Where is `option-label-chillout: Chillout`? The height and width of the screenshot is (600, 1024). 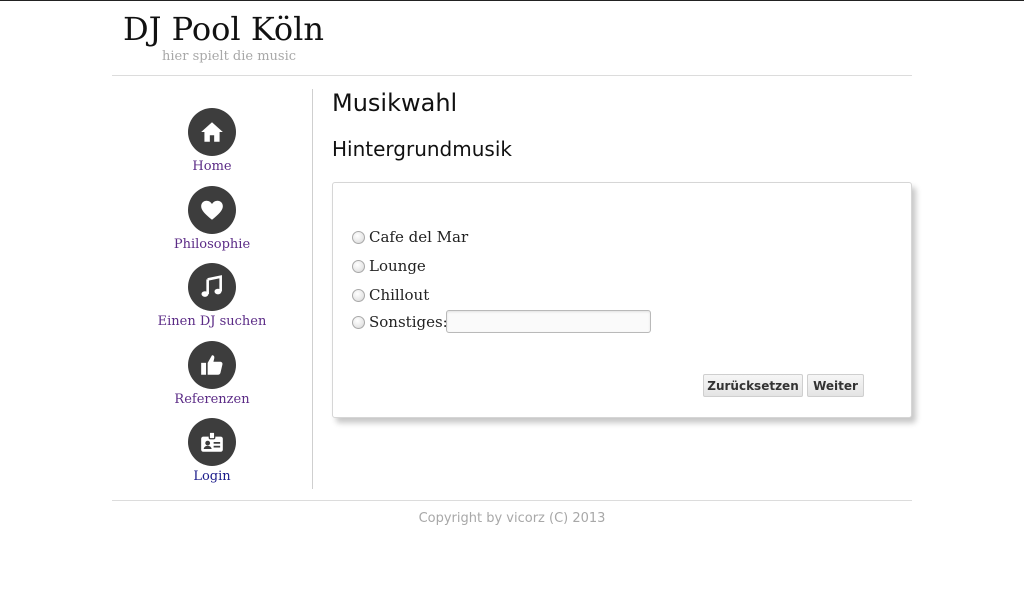 option-label-chillout: Chillout is located at coordinates (399, 295).